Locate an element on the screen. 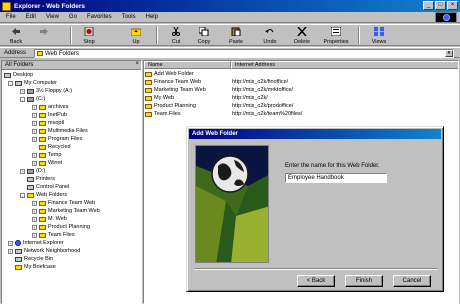 This screenshot has height=304, width=460. tree-node-program-files: + Program Files is located at coordinates (57, 139).